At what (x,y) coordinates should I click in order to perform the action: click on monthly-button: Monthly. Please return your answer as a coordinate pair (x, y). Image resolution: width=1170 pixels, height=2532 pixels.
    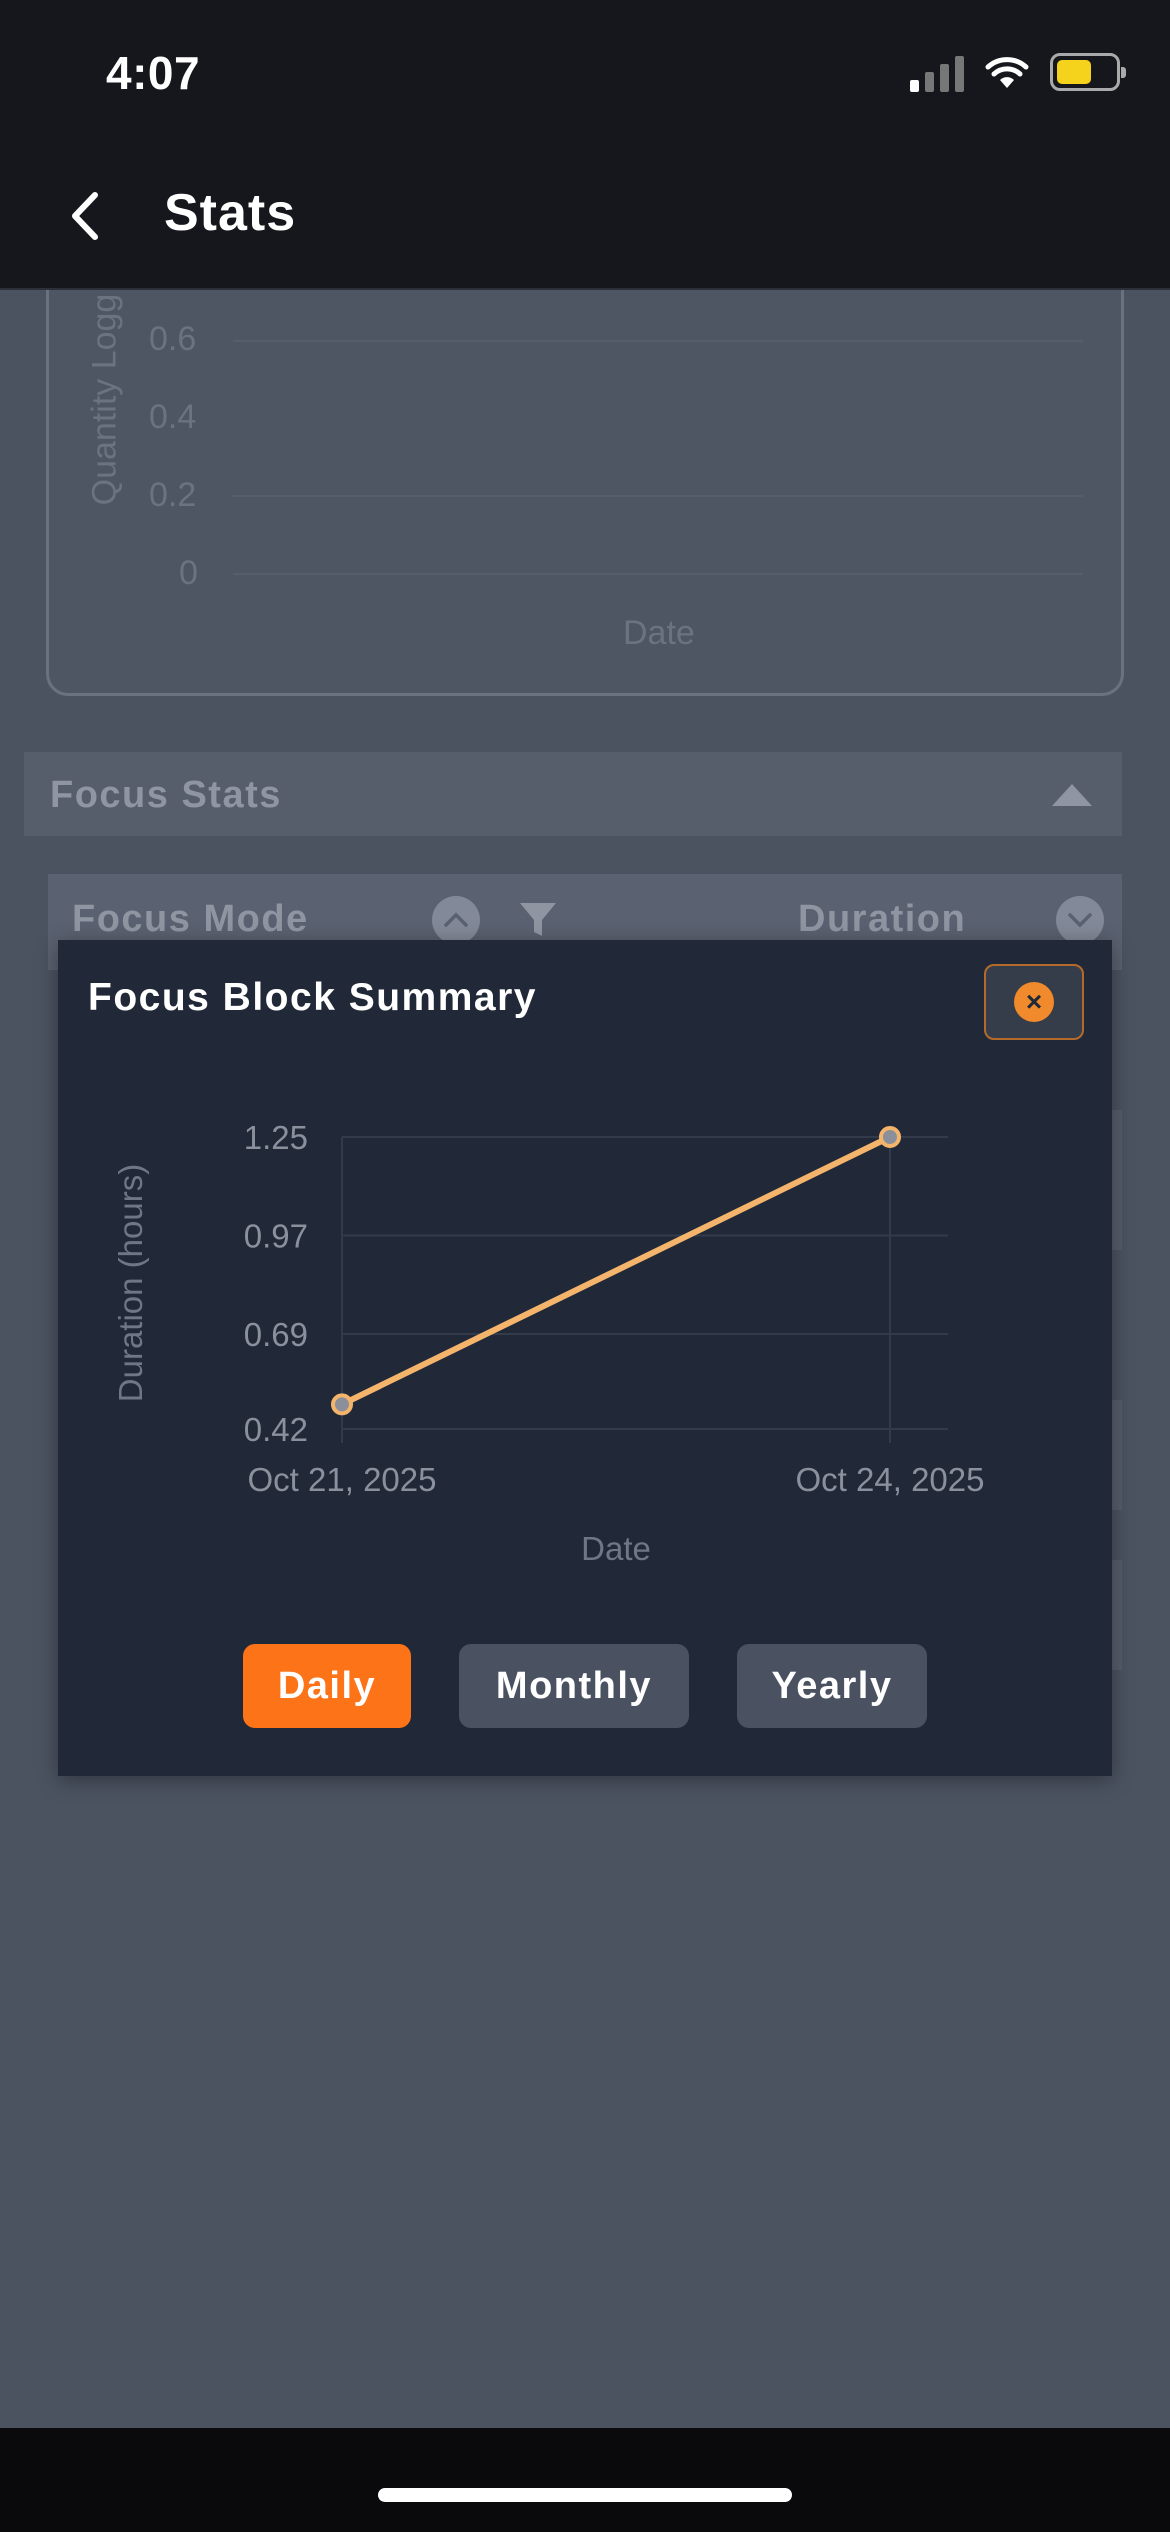
    Looking at the image, I should click on (574, 1686).